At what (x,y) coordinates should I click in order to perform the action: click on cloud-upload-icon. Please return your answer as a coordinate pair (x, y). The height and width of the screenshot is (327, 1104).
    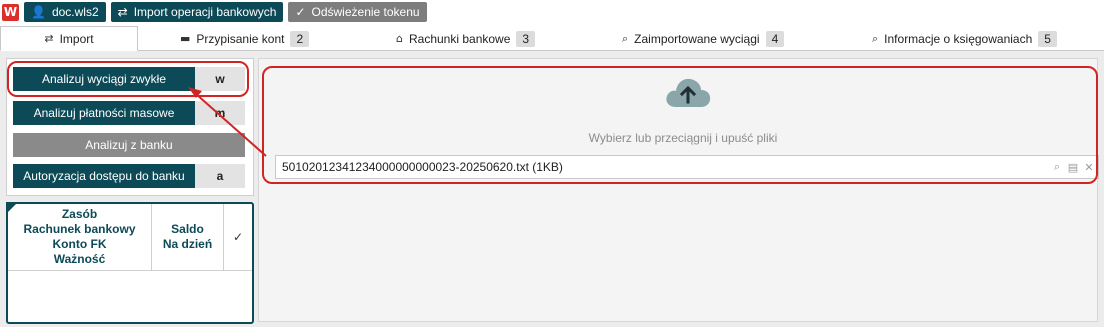
    Looking at the image, I should click on (688, 92).